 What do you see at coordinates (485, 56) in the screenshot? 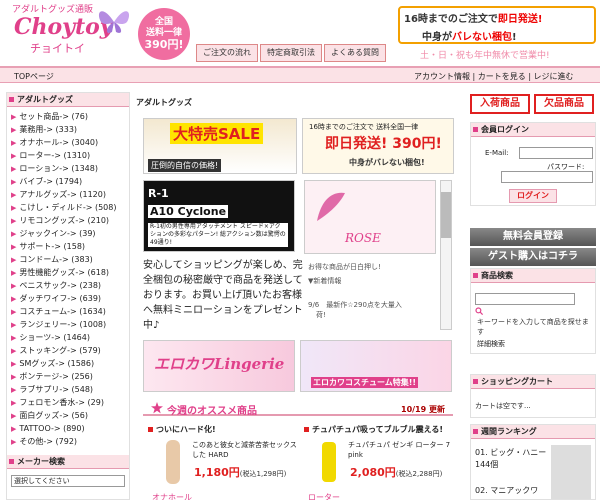
I see `open-note: 土・日・祝も年中無休で営業中!` at bounding box center [485, 56].